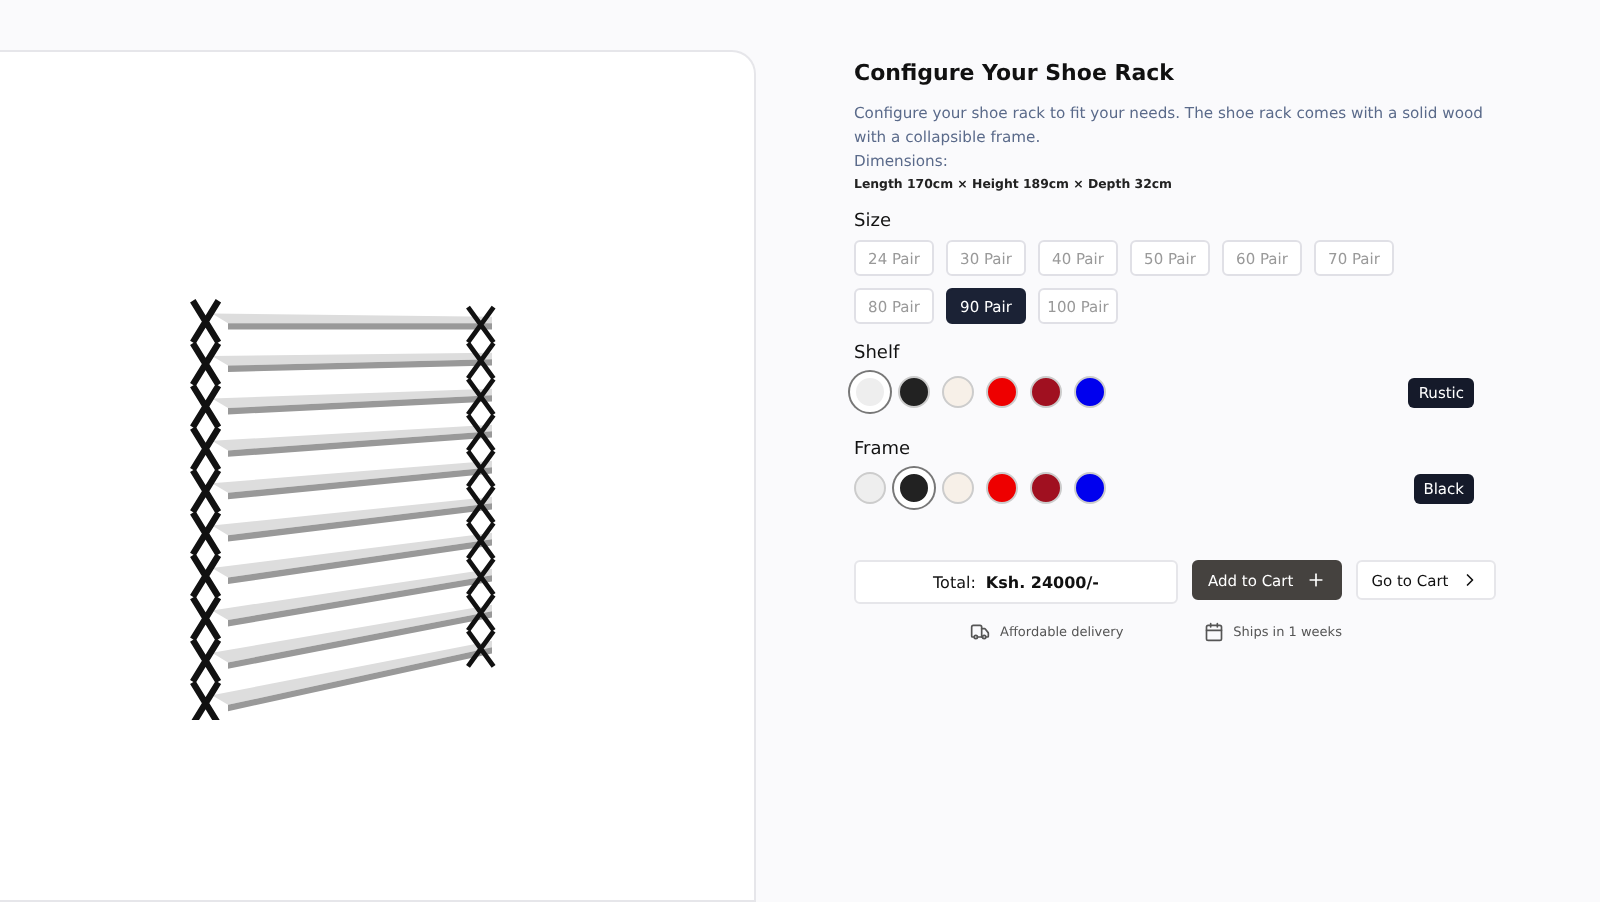 This screenshot has width=1600, height=902. I want to click on total-label: Total:, so click(954, 582).